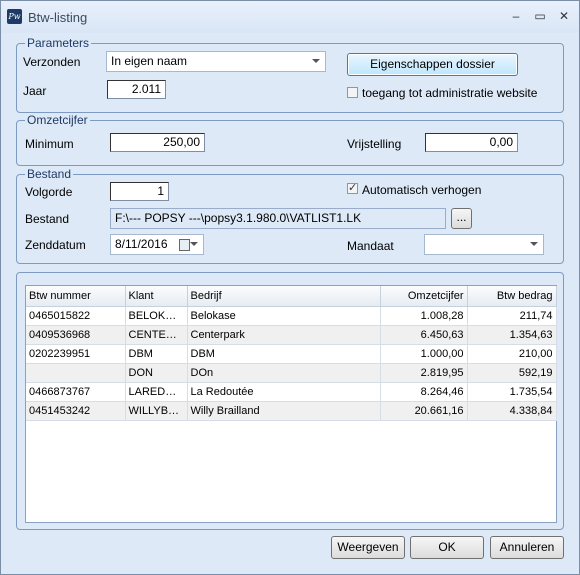 The height and width of the screenshot is (575, 580). Describe the element at coordinates (76, 373) in the screenshot. I see `cell-btw-nummer` at that location.